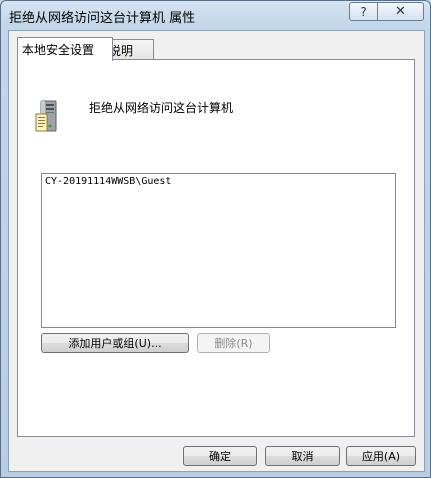 The image size is (431, 478). I want to click on ok-button: 确定, so click(220, 456).